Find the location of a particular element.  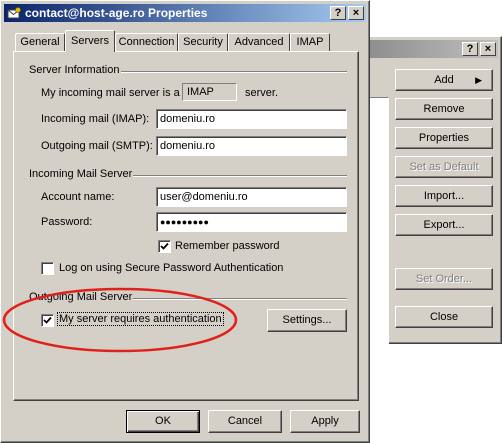

incoming-mail-label: Incoming mail (IMAP): is located at coordinates (95, 119).